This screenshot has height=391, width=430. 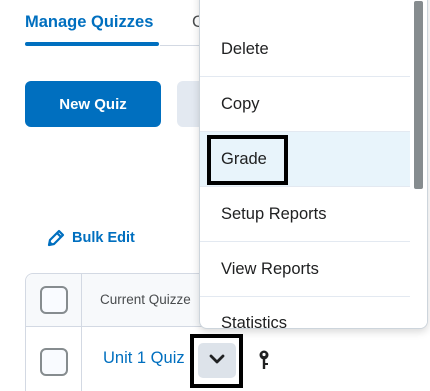 I want to click on menu-scrollbar, so click(x=418, y=164).